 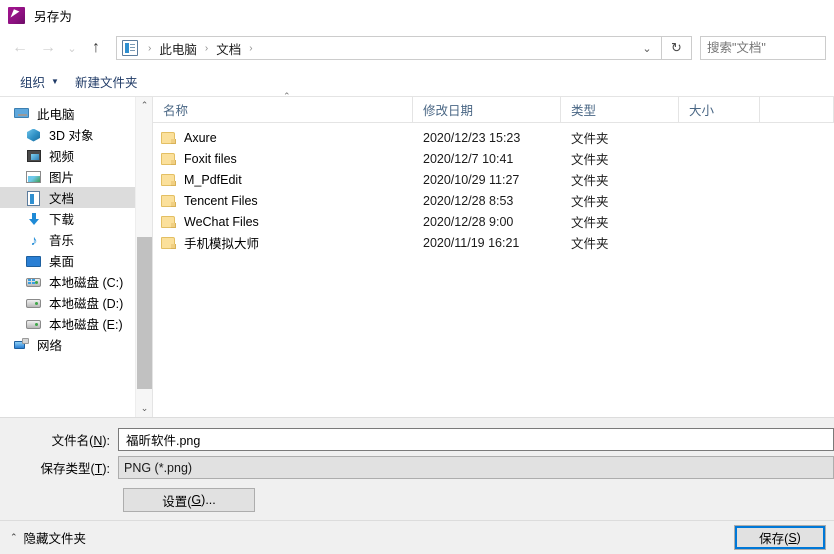 I want to click on file-name-cell: WeChat Files, so click(x=283, y=222).